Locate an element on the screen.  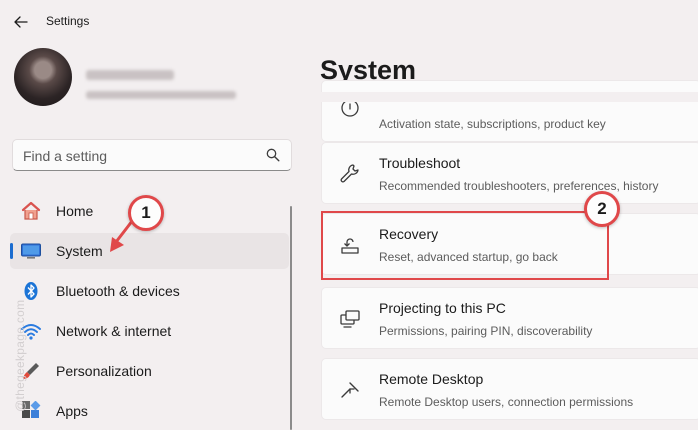
annotation-step-2: 2 is located at coordinates (602, 209).